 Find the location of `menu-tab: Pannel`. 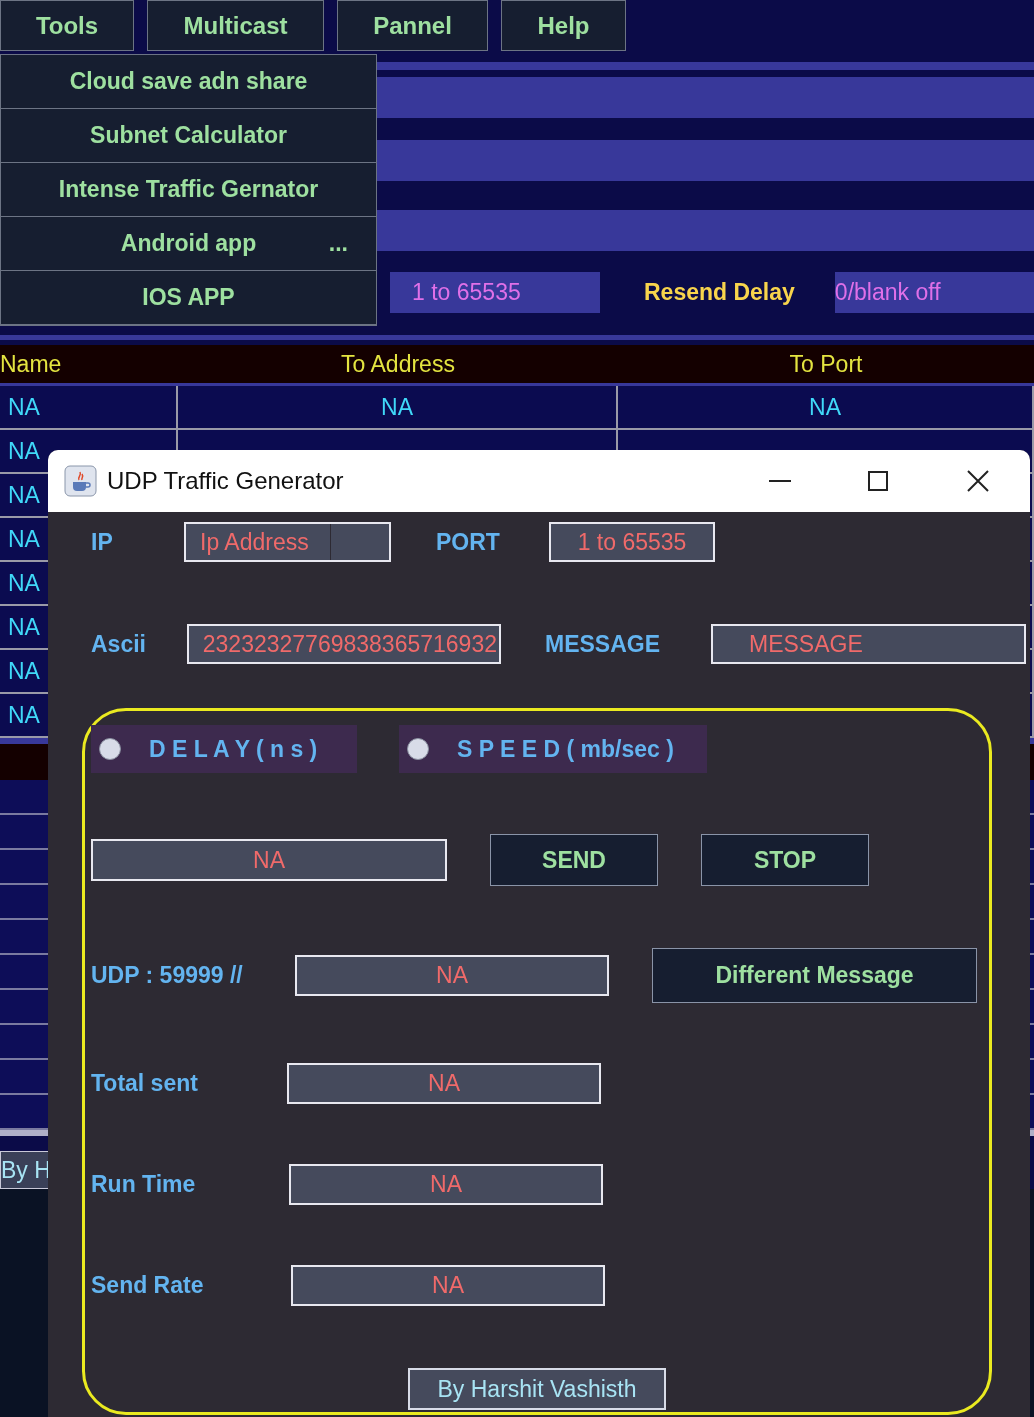

menu-tab: Pannel is located at coordinates (412, 25).